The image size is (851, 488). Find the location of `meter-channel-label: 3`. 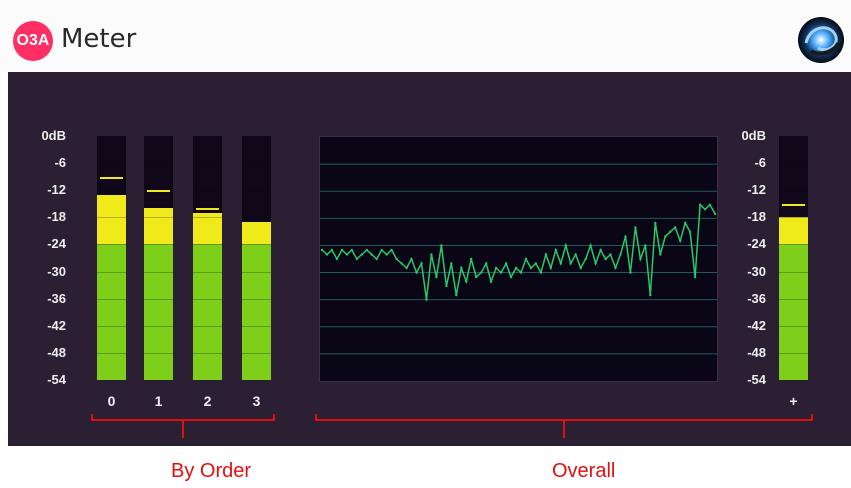

meter-channel-label: 3 is located at coordinates (256, 401).